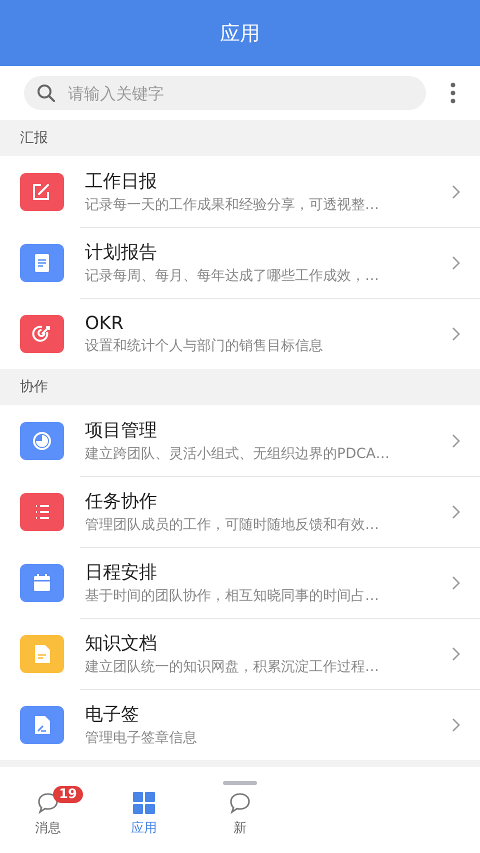 This screenshot has width=480, height=853. What do you see at coordinates (121, 501) in the screenshot?
I see `app-title: 任务协作` at bounding box center [121, 501].